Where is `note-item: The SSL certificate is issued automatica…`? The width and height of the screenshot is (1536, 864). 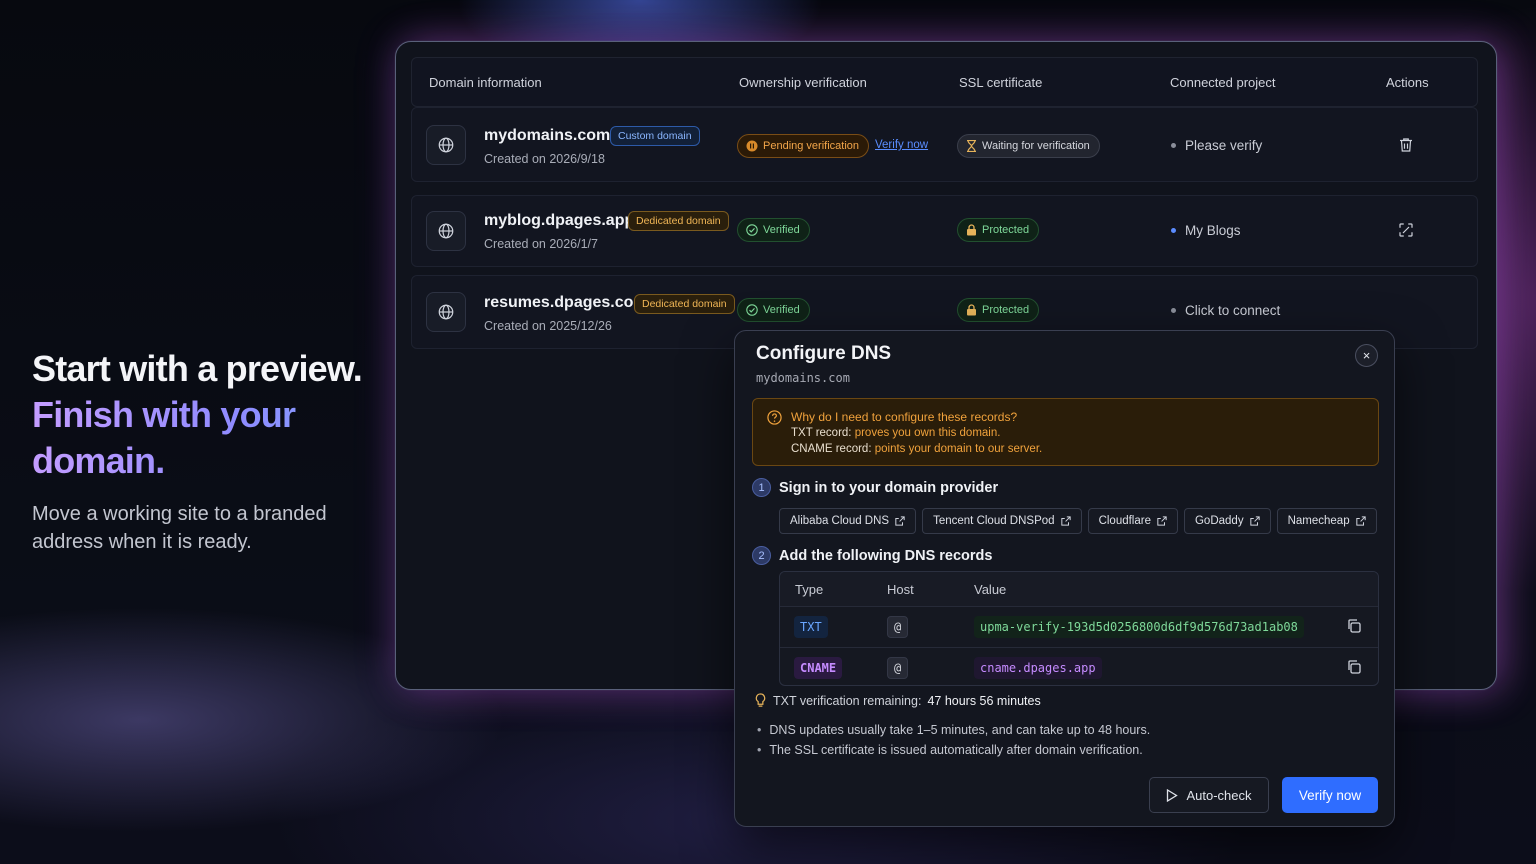
note-item: The SSL certificate is issued automatica… is located at coordinates (949, 750).